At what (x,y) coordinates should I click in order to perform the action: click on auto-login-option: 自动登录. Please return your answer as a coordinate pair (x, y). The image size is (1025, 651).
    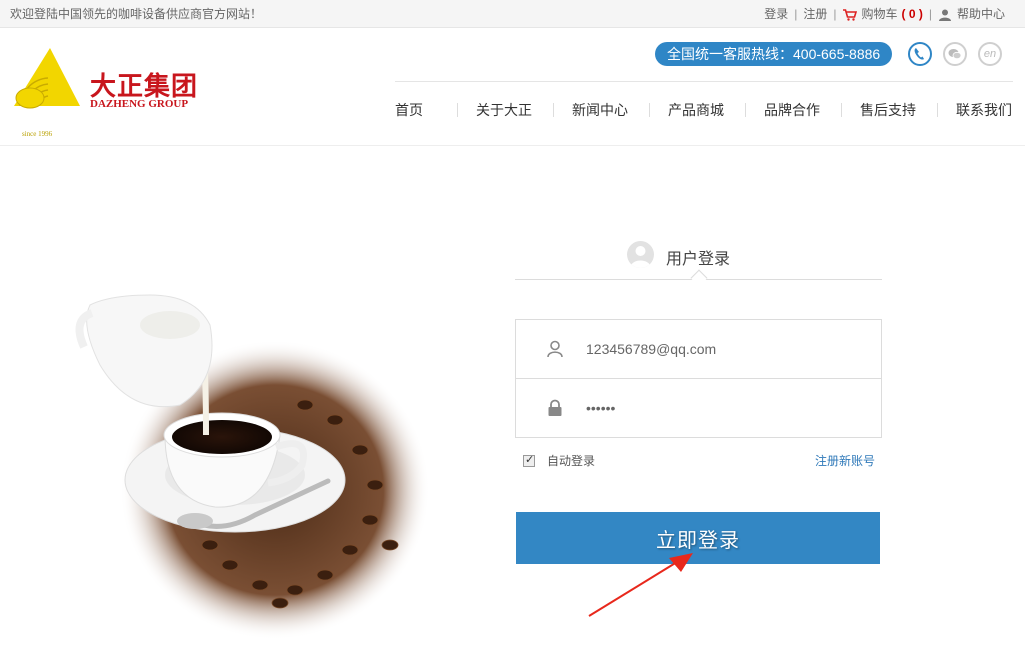
    Looking at the image, I should click on (559, 460).